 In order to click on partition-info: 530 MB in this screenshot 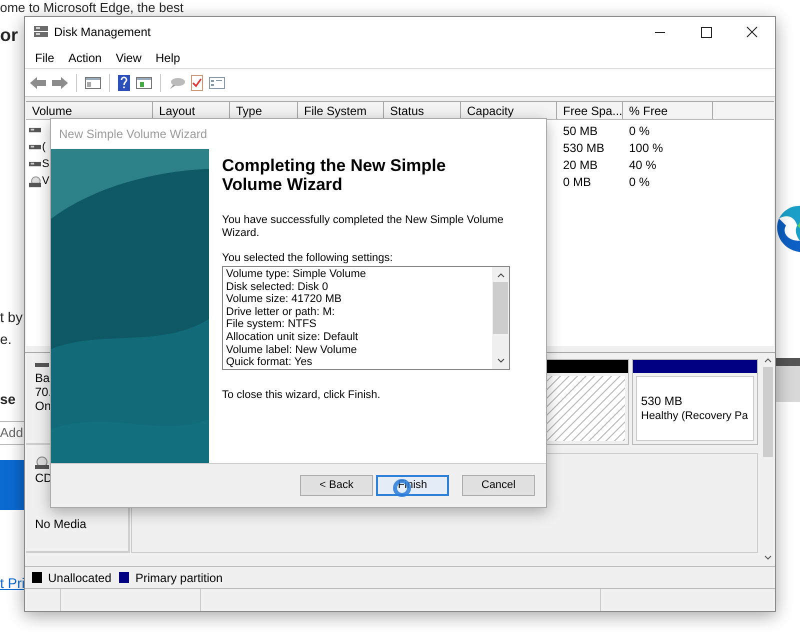, I will do `click(662, 401)`.